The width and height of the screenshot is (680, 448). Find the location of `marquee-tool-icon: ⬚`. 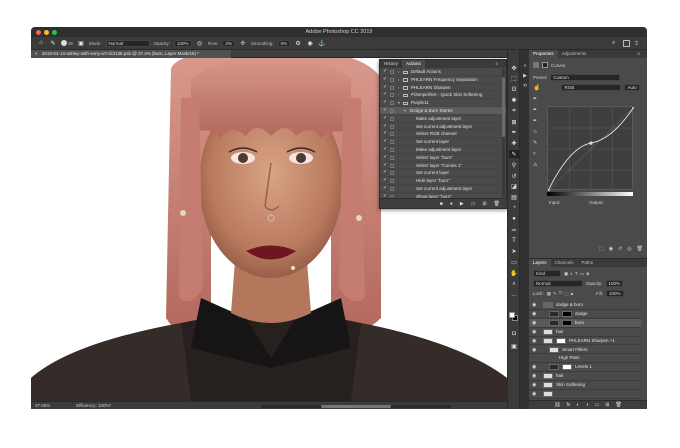

marquee-tool-icon: ⬚ is located at coordinates (514, 79).